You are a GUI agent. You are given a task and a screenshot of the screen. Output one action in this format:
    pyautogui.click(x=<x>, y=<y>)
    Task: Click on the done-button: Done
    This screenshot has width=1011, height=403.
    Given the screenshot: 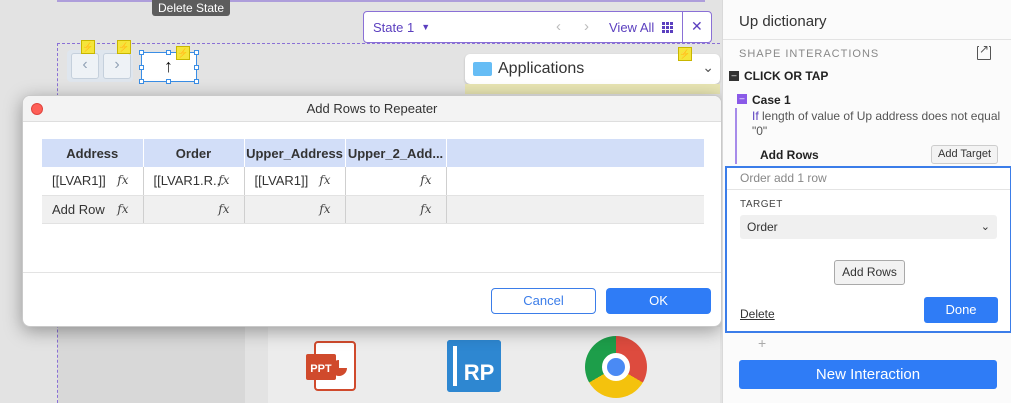 What is the action you would take?
    pyautogui.click(x=961, y=310)
    